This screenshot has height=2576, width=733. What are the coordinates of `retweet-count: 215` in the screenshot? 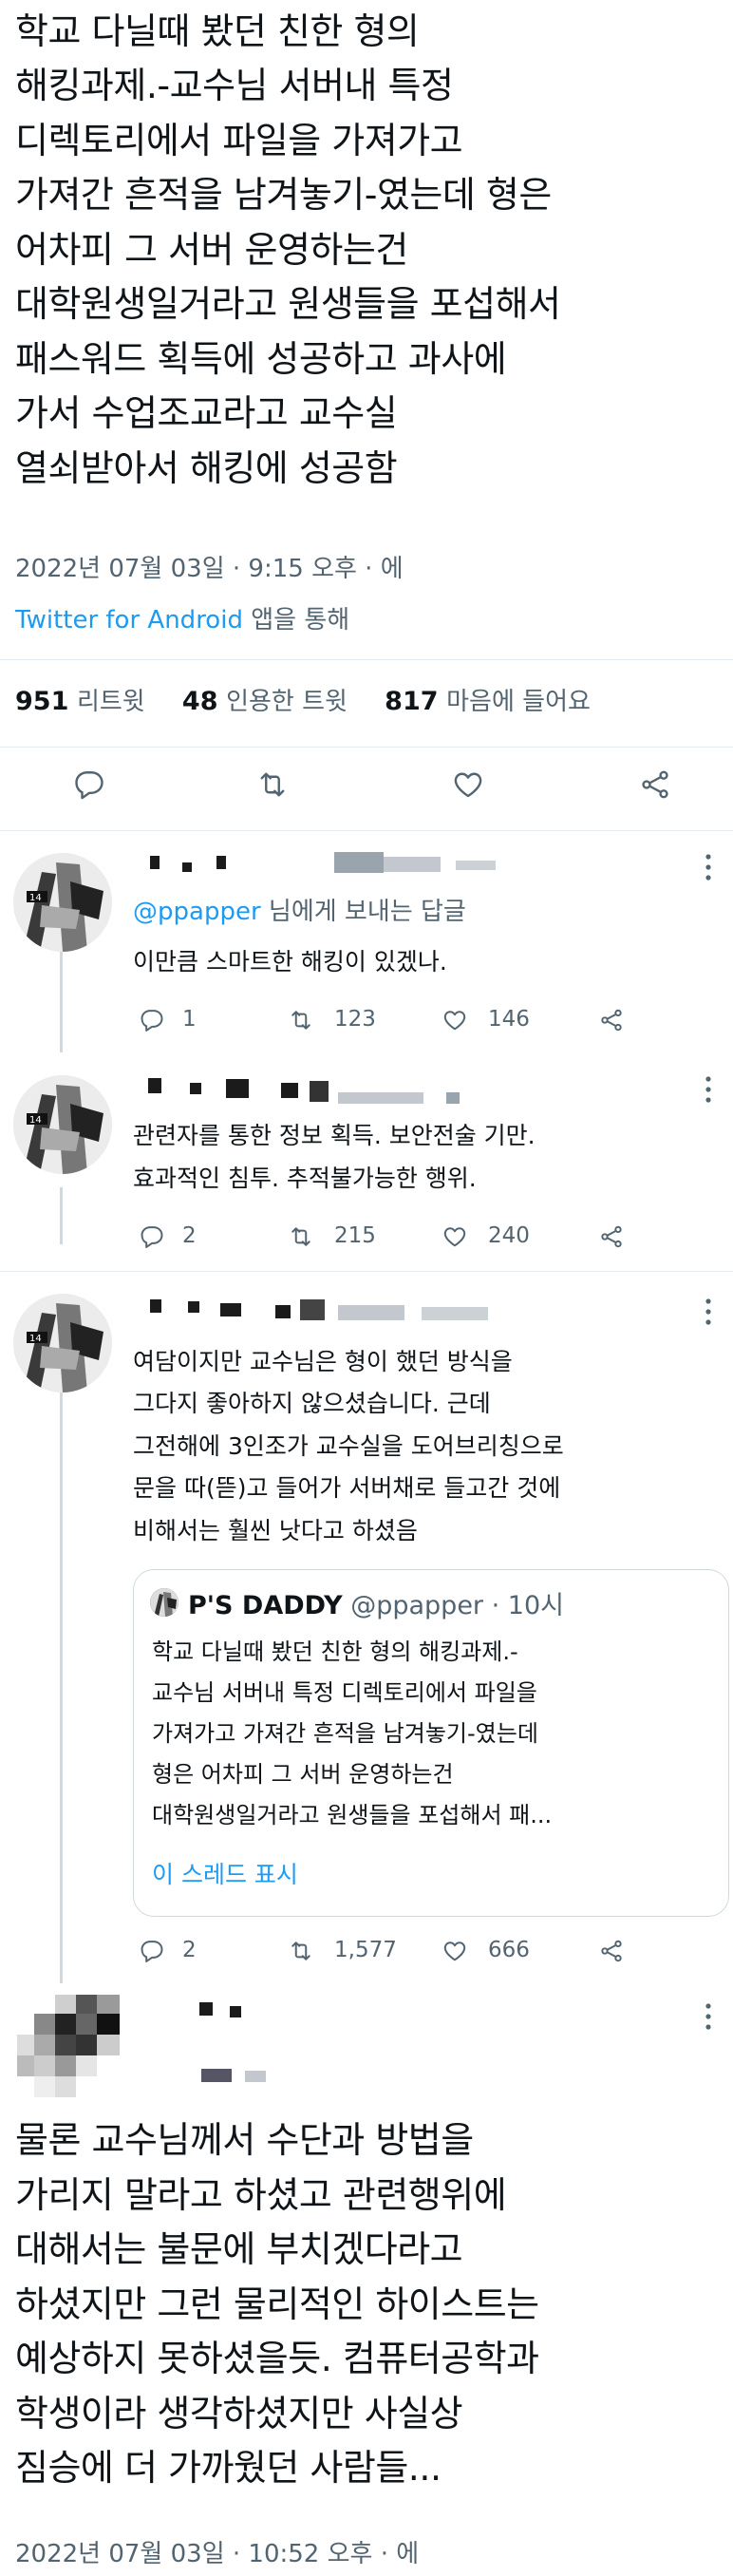 It's located at (355, 1235).